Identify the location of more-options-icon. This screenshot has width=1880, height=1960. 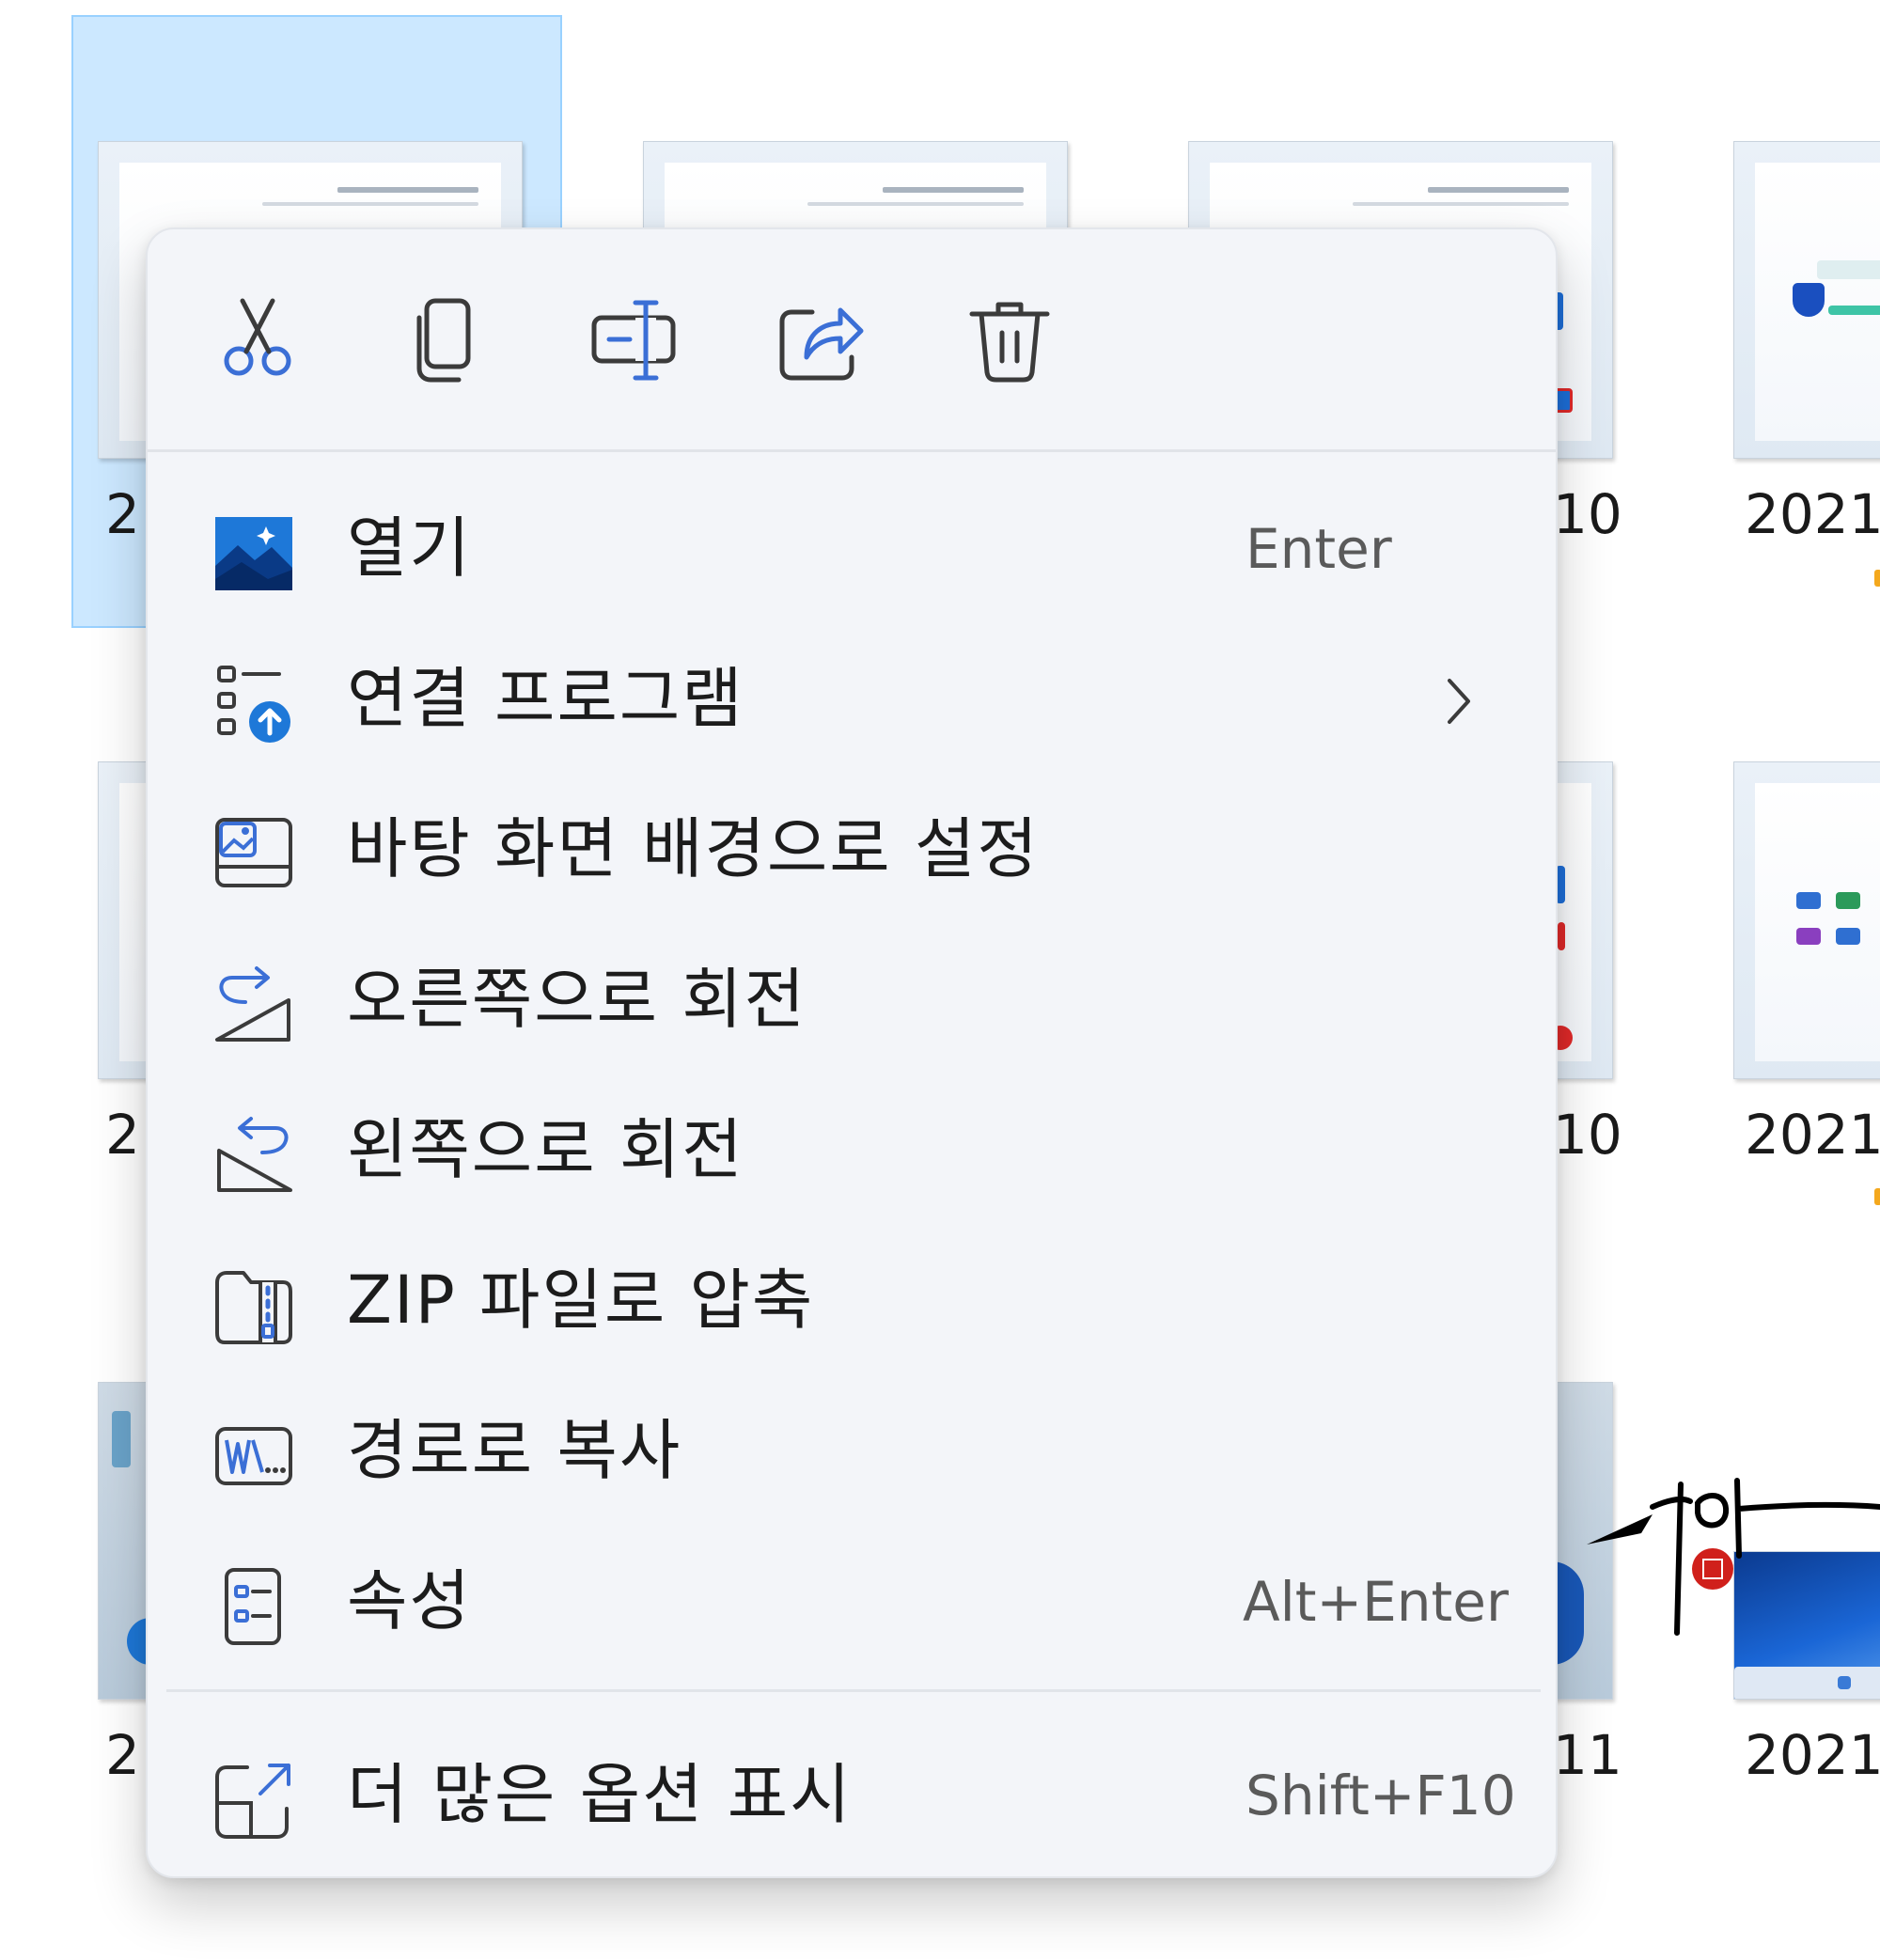
(252, 1801).